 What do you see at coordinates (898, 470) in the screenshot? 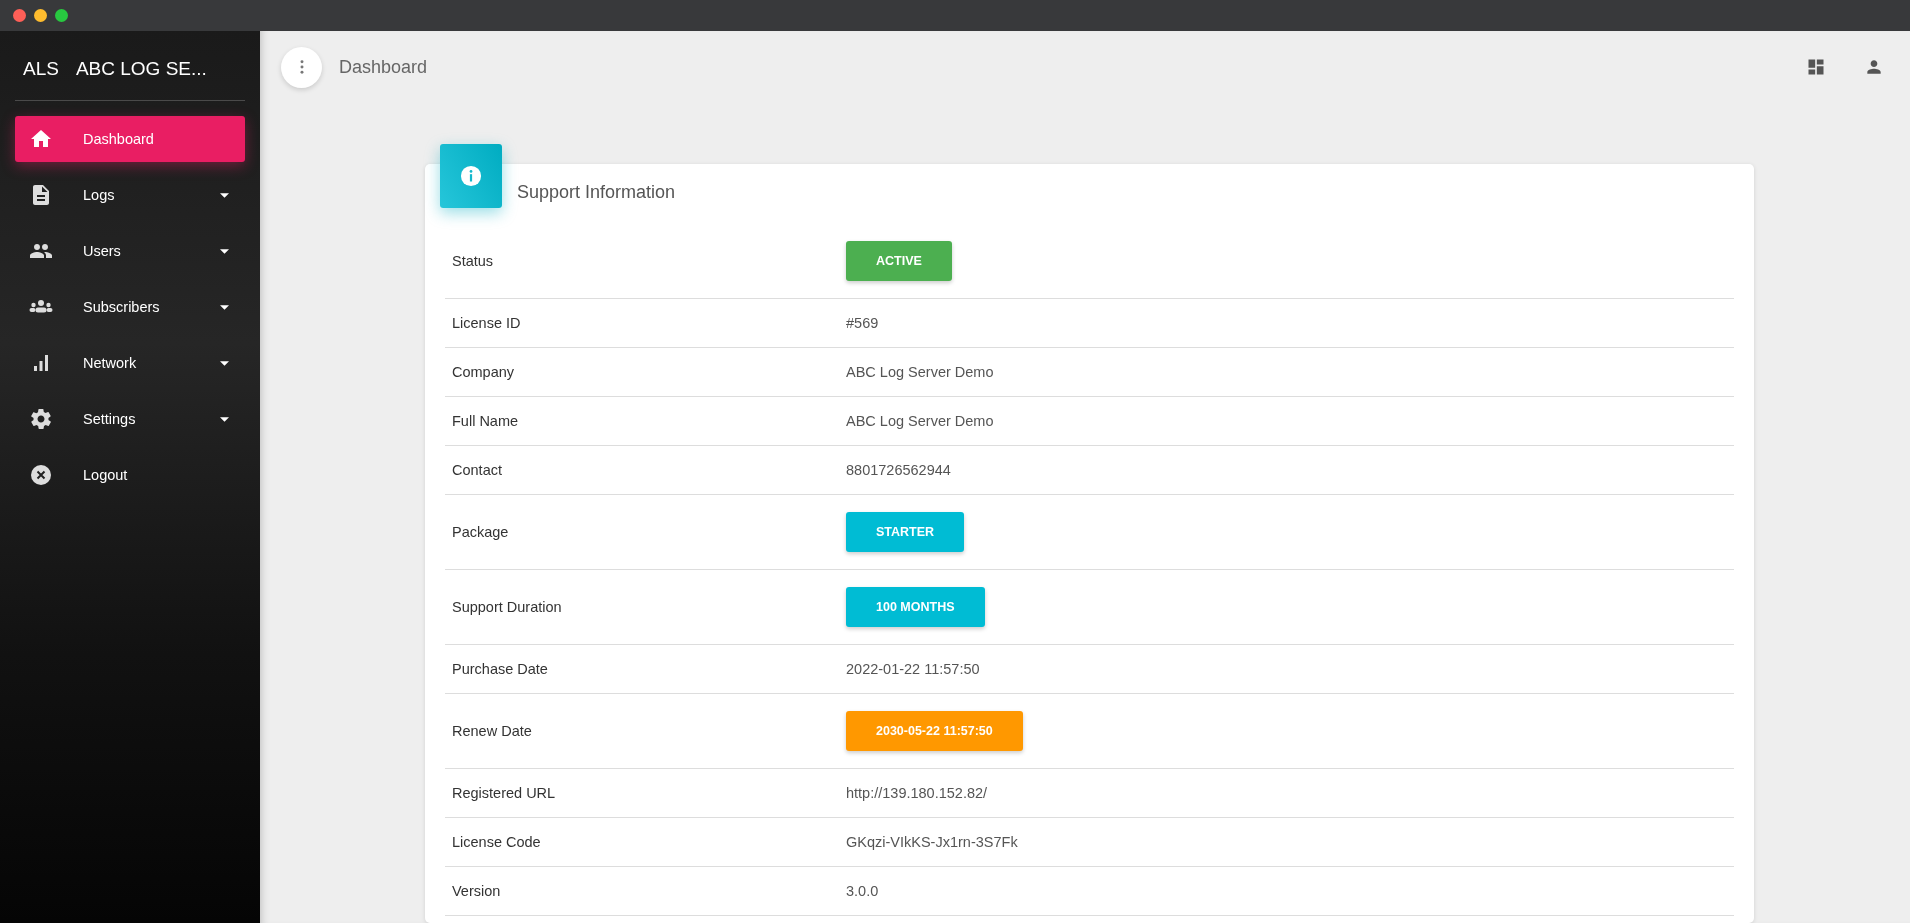
I see `field-value: 8801726562944` at bounding box center [898, 470].